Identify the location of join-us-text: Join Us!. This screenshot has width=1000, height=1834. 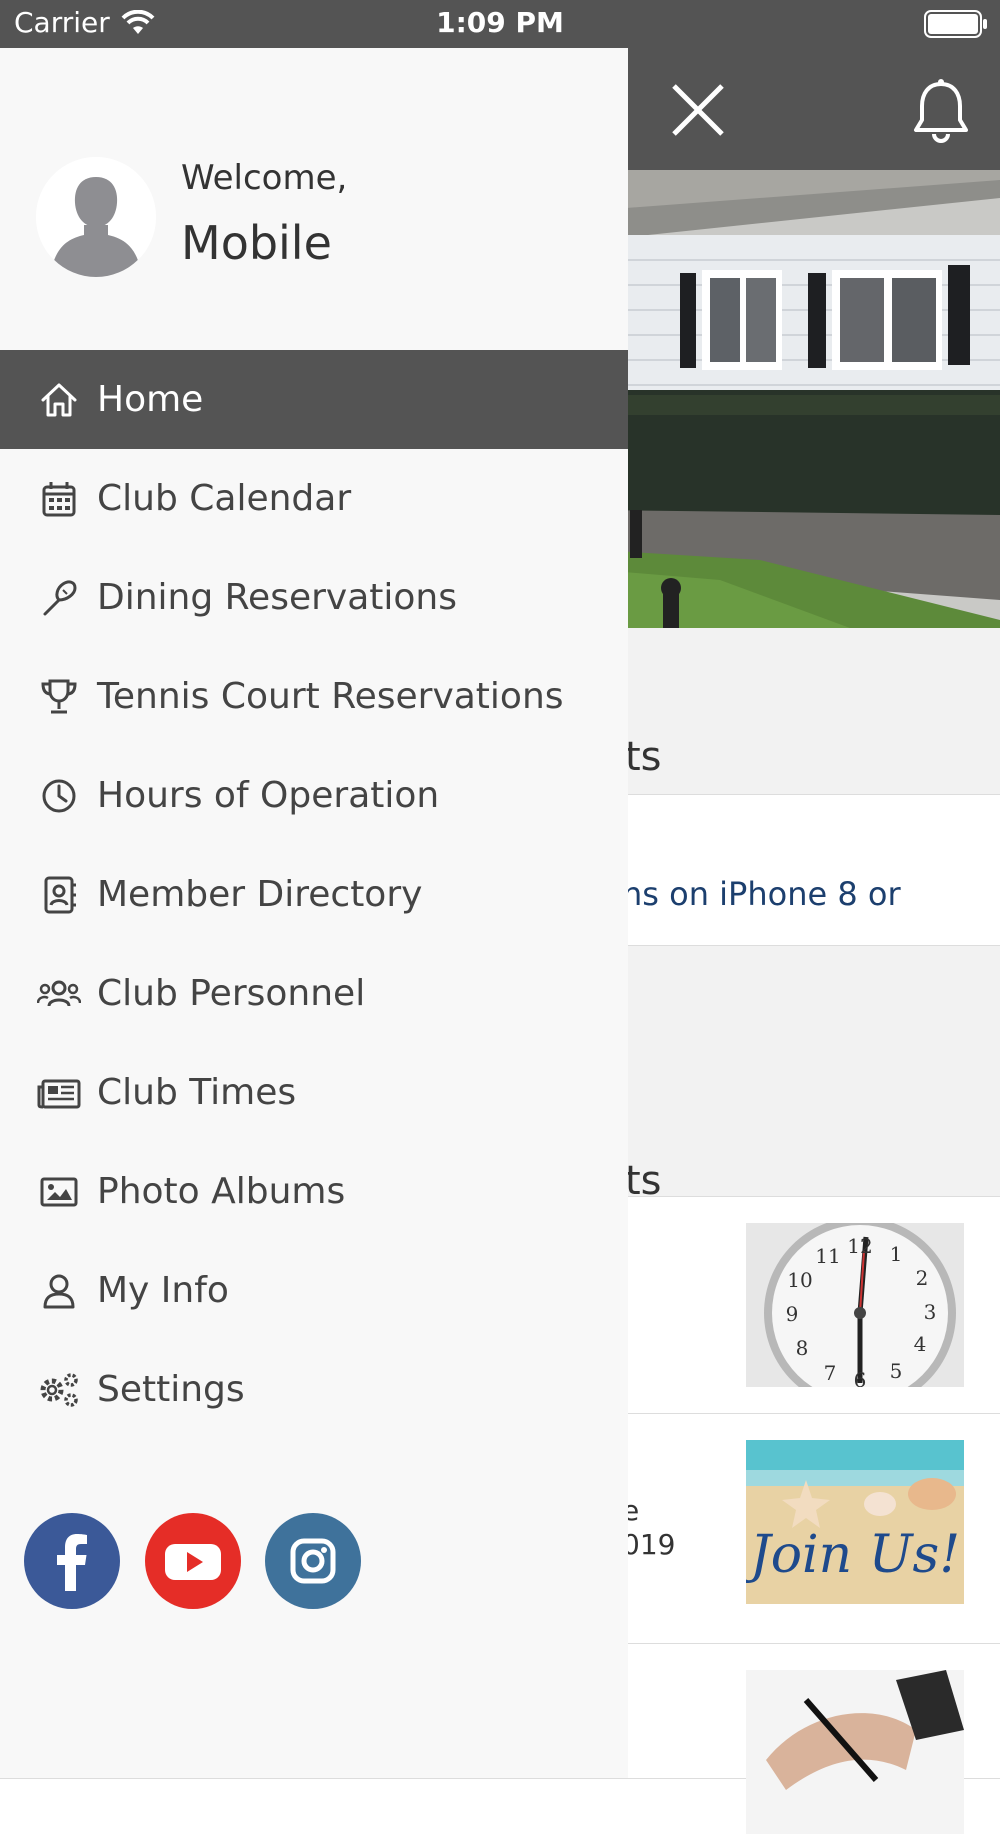
(853, 1555).